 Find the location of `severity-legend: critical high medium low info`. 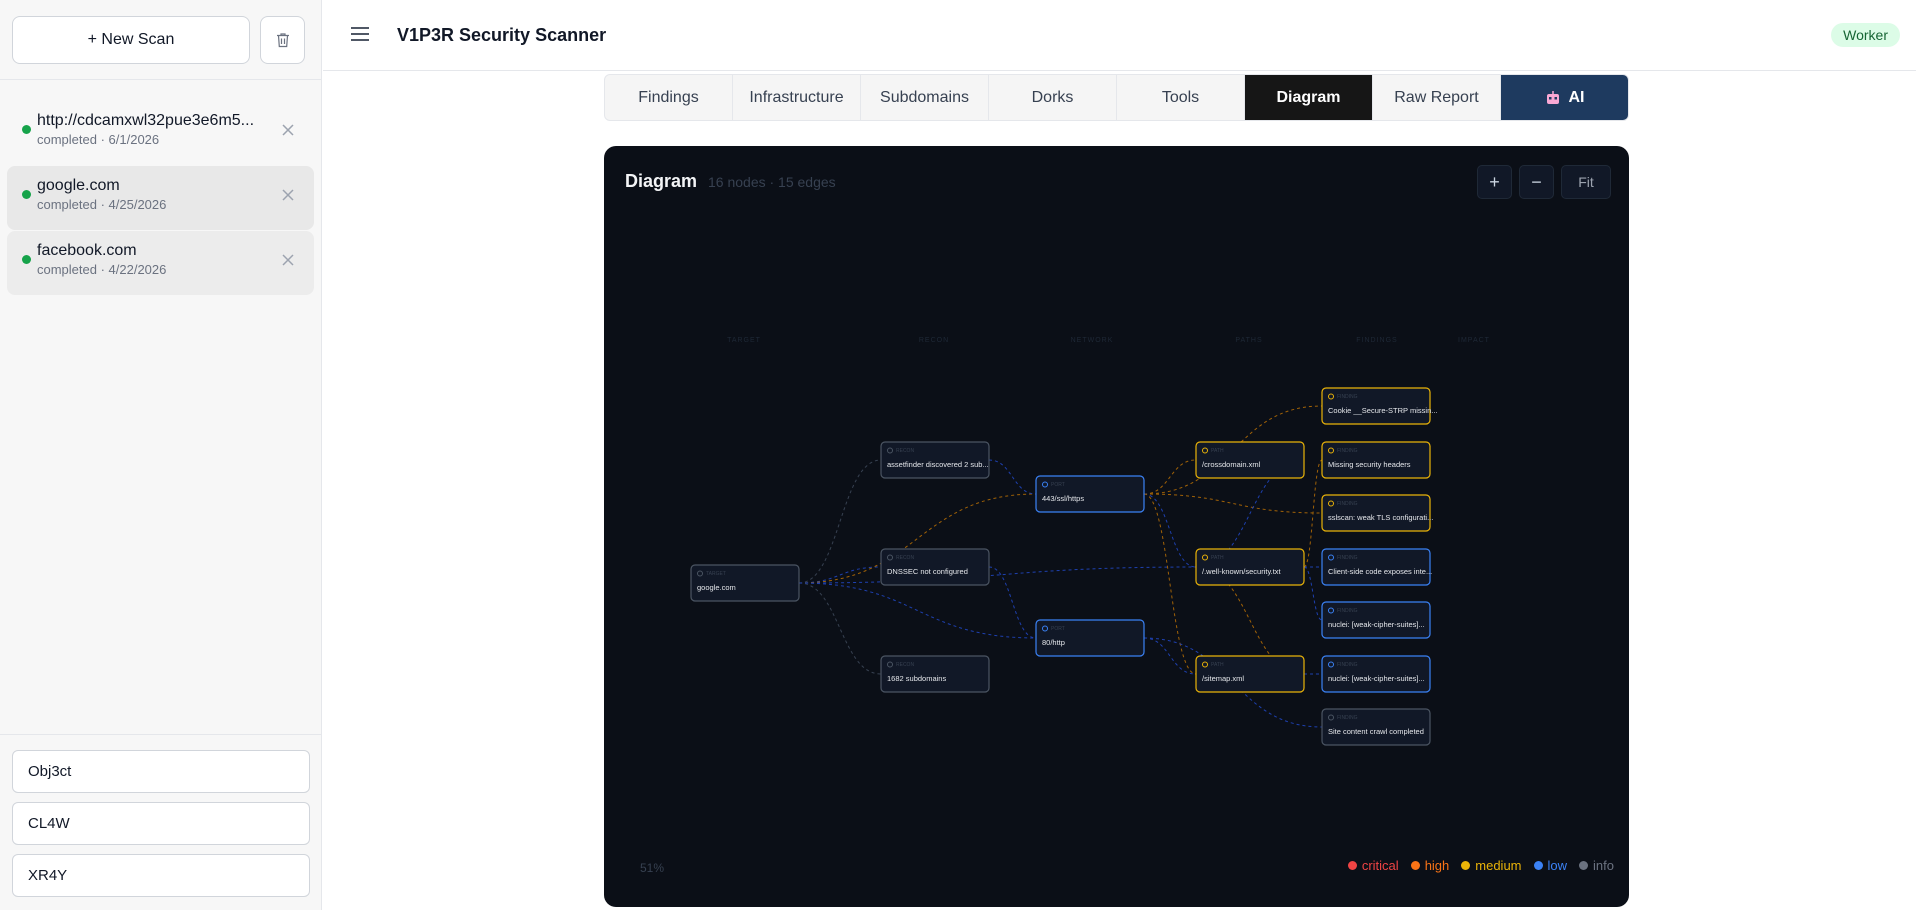

severity-legend: critical high medium low info is located at coordinates (1480, 865).